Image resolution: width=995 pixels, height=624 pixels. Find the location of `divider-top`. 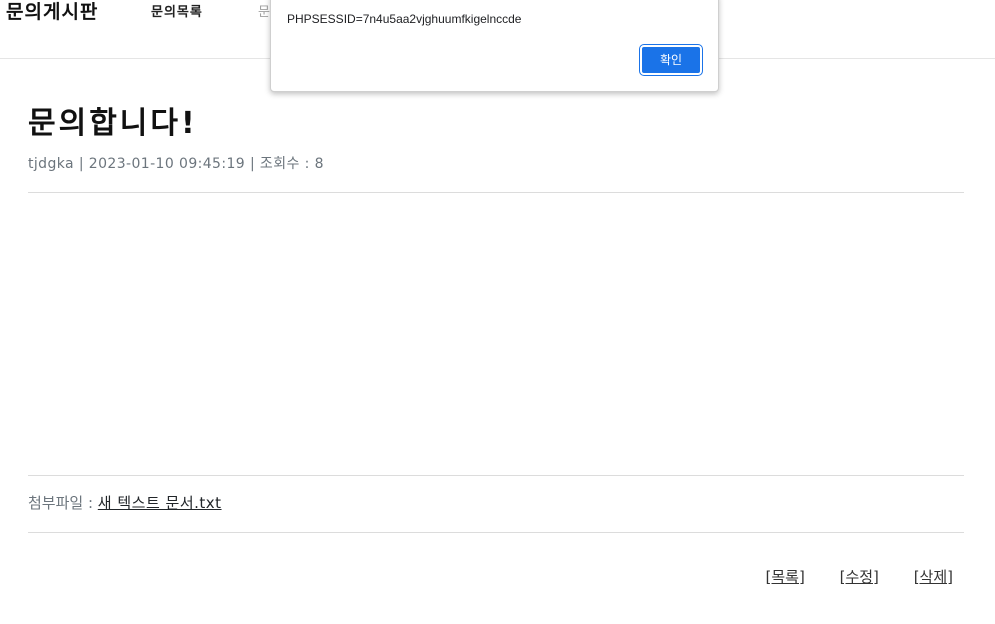

divider-top is located at coordinates (496, 192).